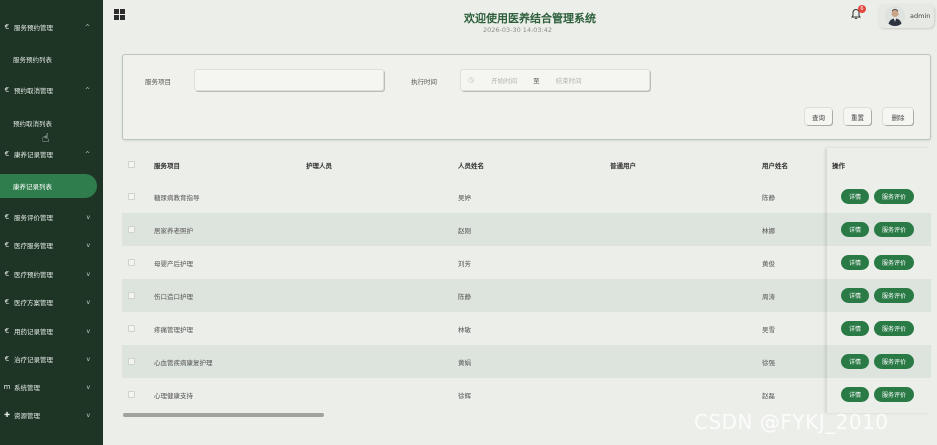 The width and height of the screenshot is (937, 445). I want to click on sidebar-item-cancel-list: 预约取消列表, so click(51, 123).